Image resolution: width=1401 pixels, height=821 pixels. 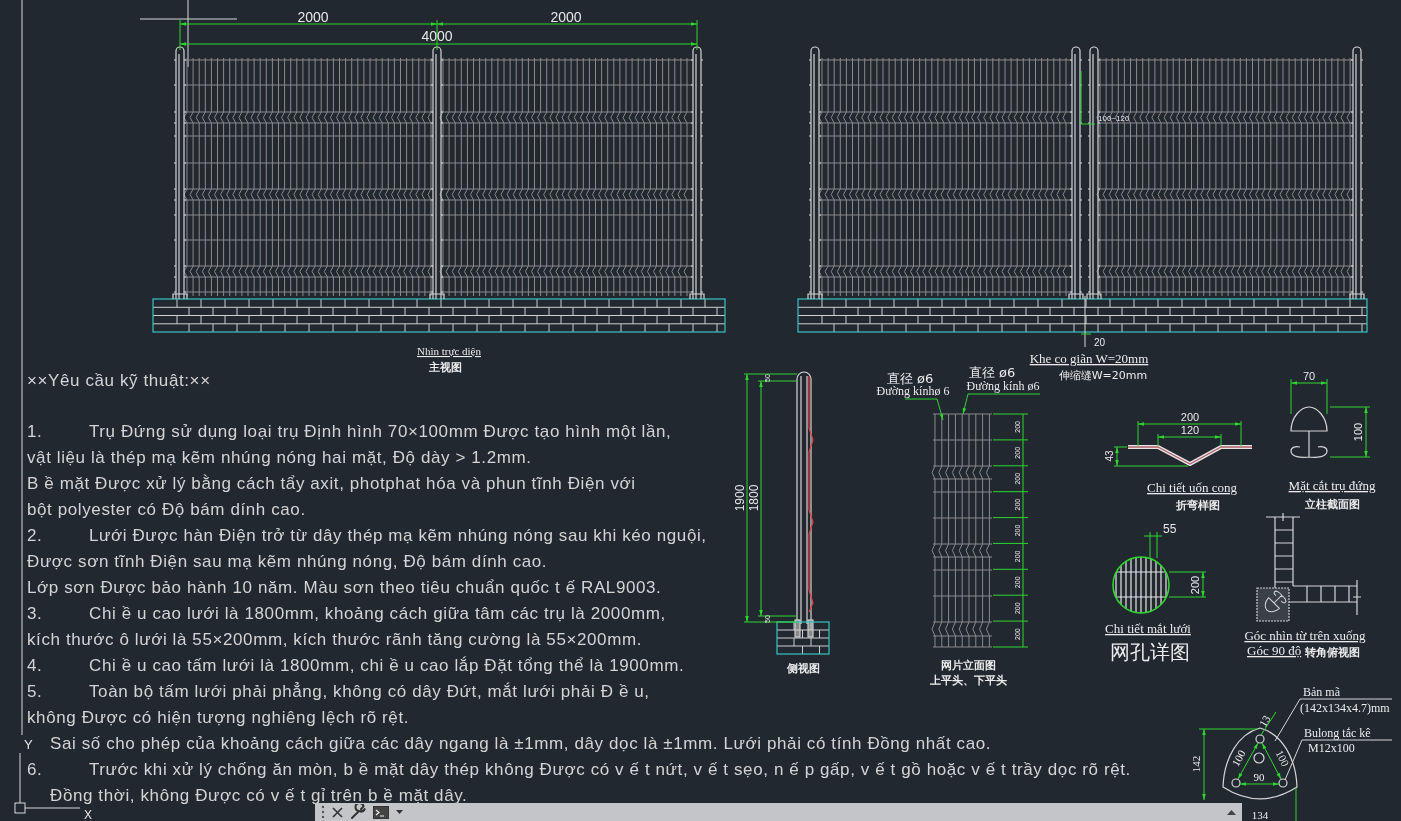 What do you see at coordinates (1089, 358) in the screenshot?
I see `view-title: Khe co giãn W=20mm` at bounding box center [1089, 358].